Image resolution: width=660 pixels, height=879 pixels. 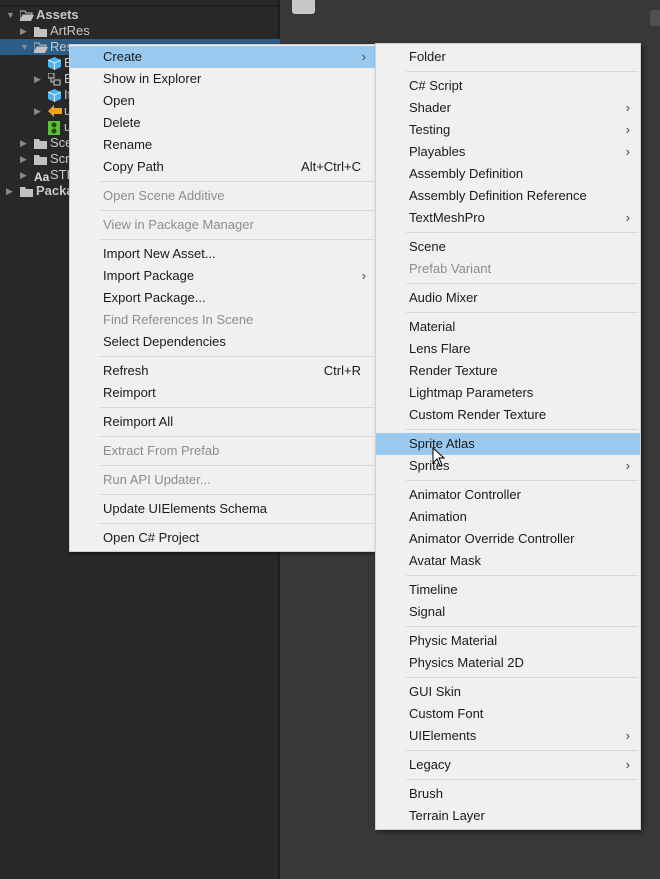 I want to click on font-aa-icon: Aa, so click(x=42, y=177).